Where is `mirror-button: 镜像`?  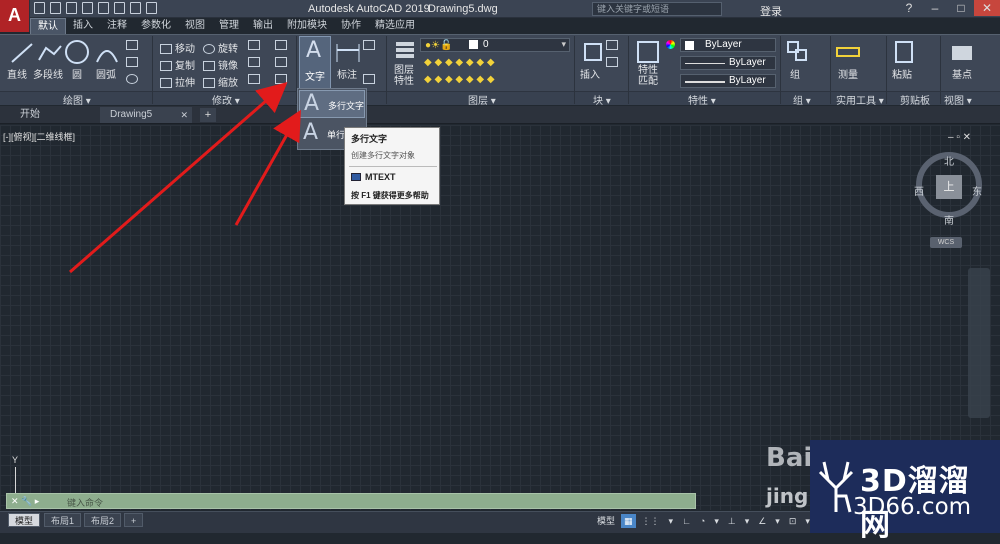 mirror-button: 镜像 is located at coordinates (220, 64).